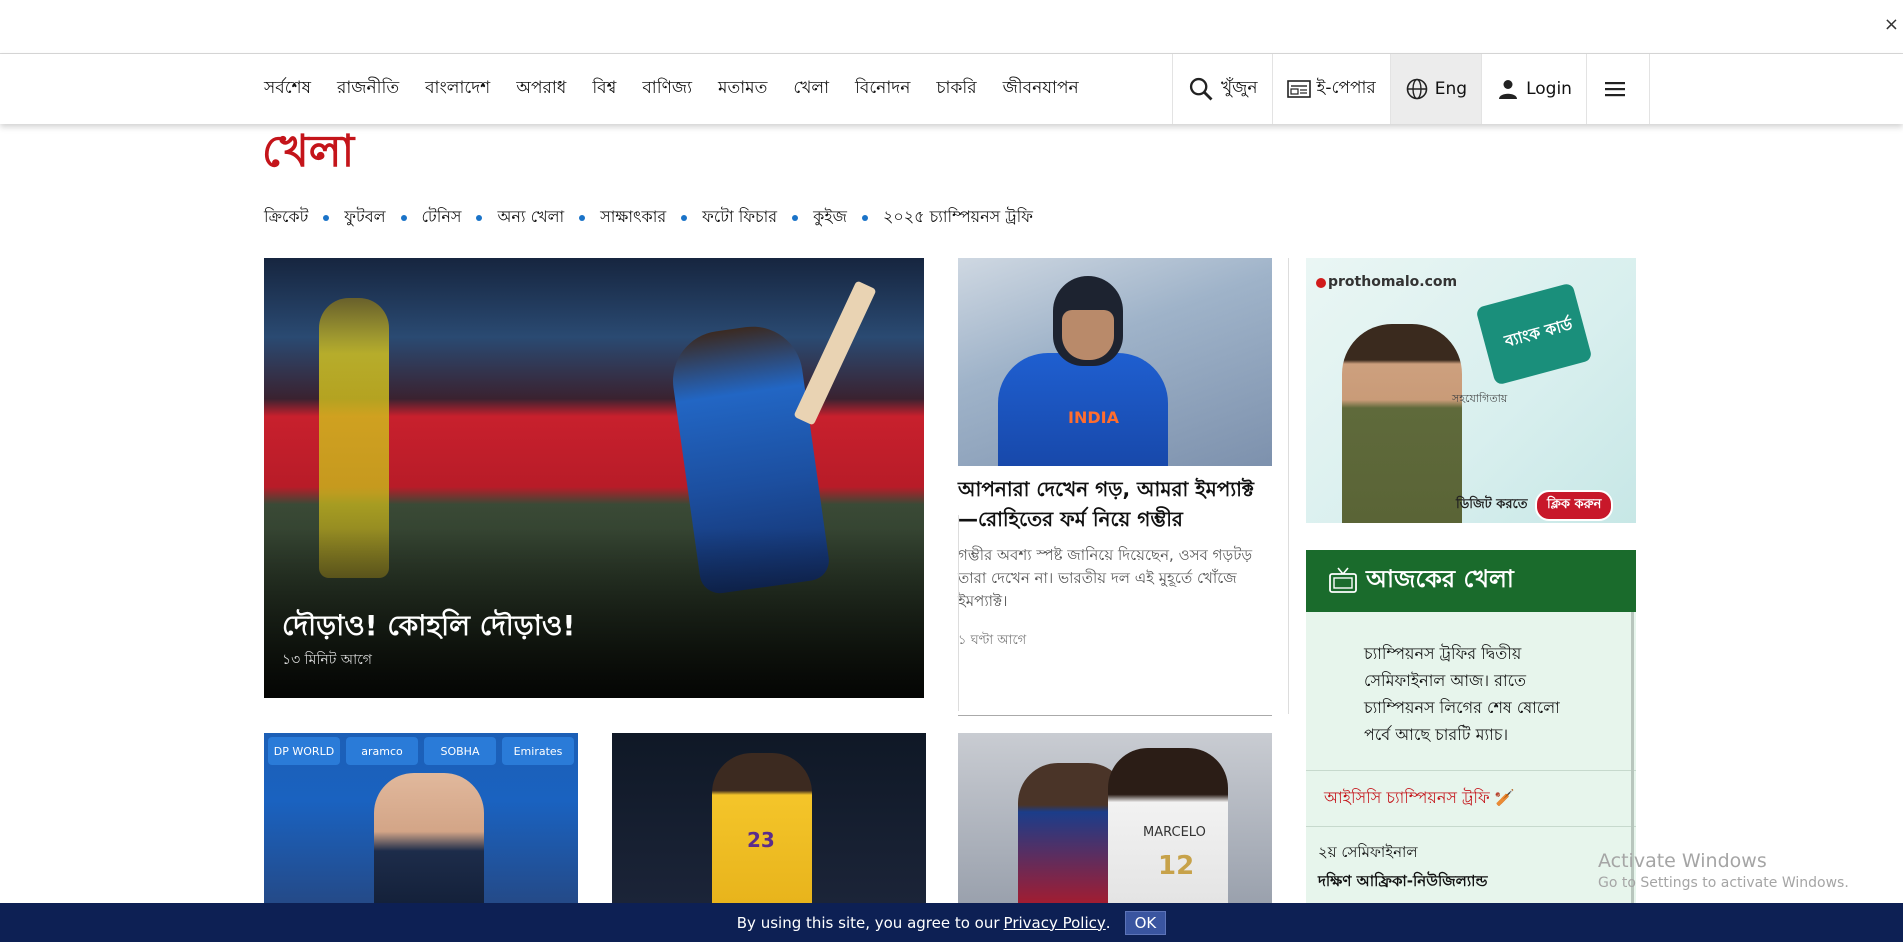 This screenshot has height=942, width=1903. I want to click on subnav-interview: সাক্ষাৎকার, so click(633, 217).